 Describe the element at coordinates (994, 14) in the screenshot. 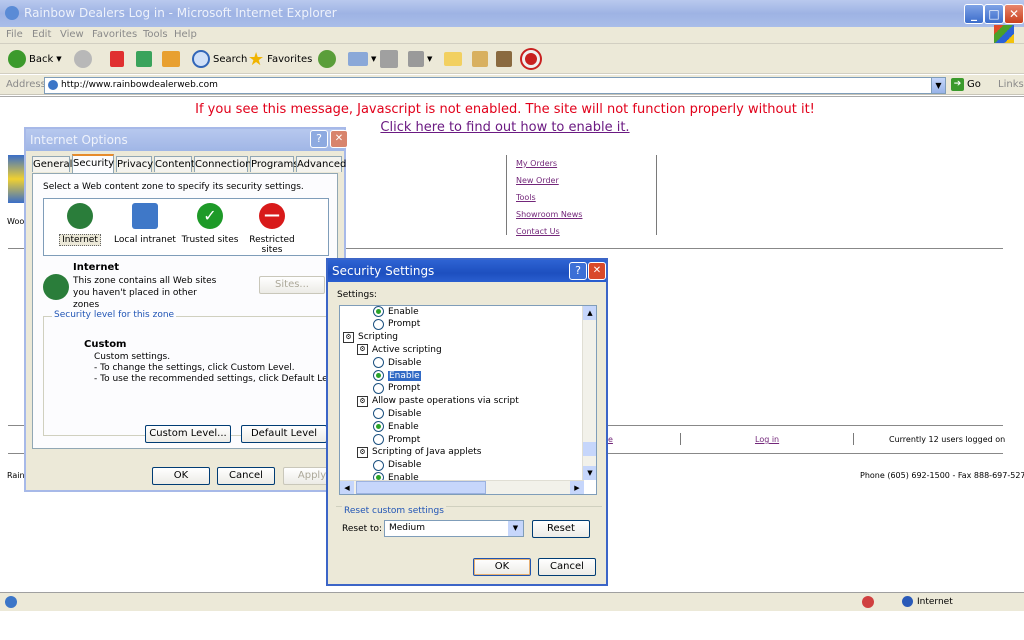

I see `maximize-button: □` at that location.